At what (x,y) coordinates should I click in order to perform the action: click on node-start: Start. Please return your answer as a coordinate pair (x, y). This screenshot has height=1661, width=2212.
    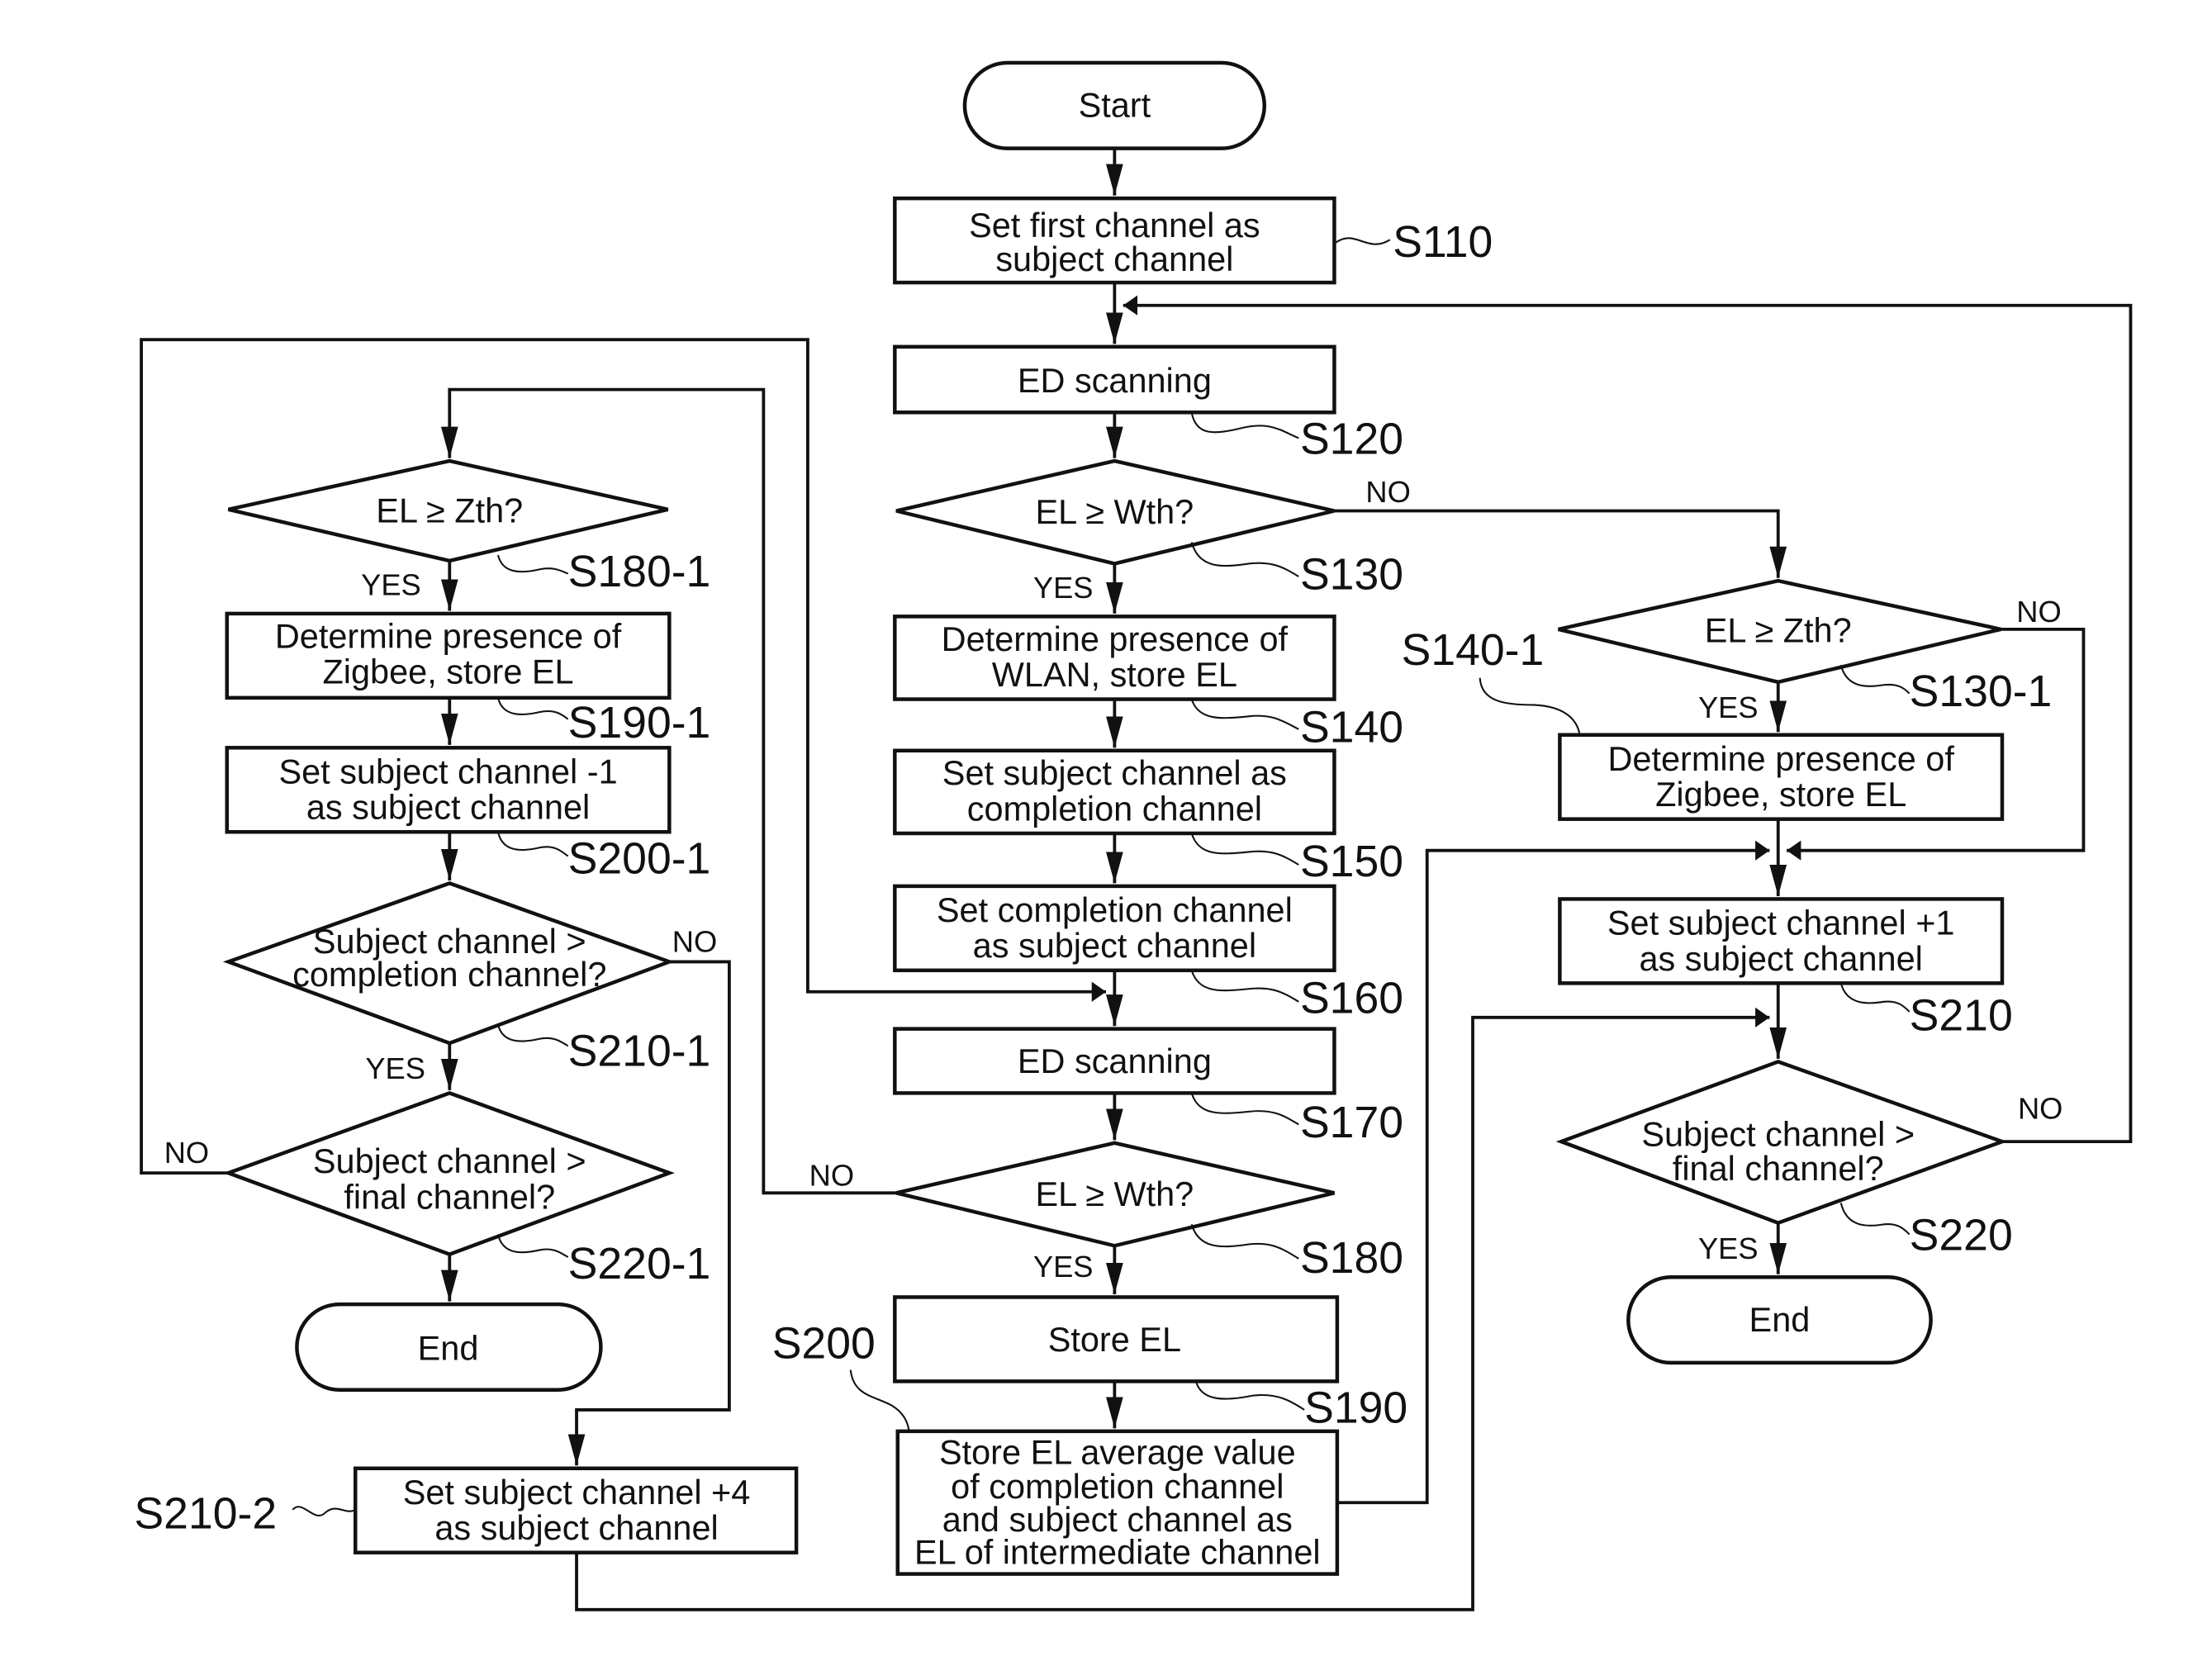
    Looking at the image, I should click on (1114, 105).